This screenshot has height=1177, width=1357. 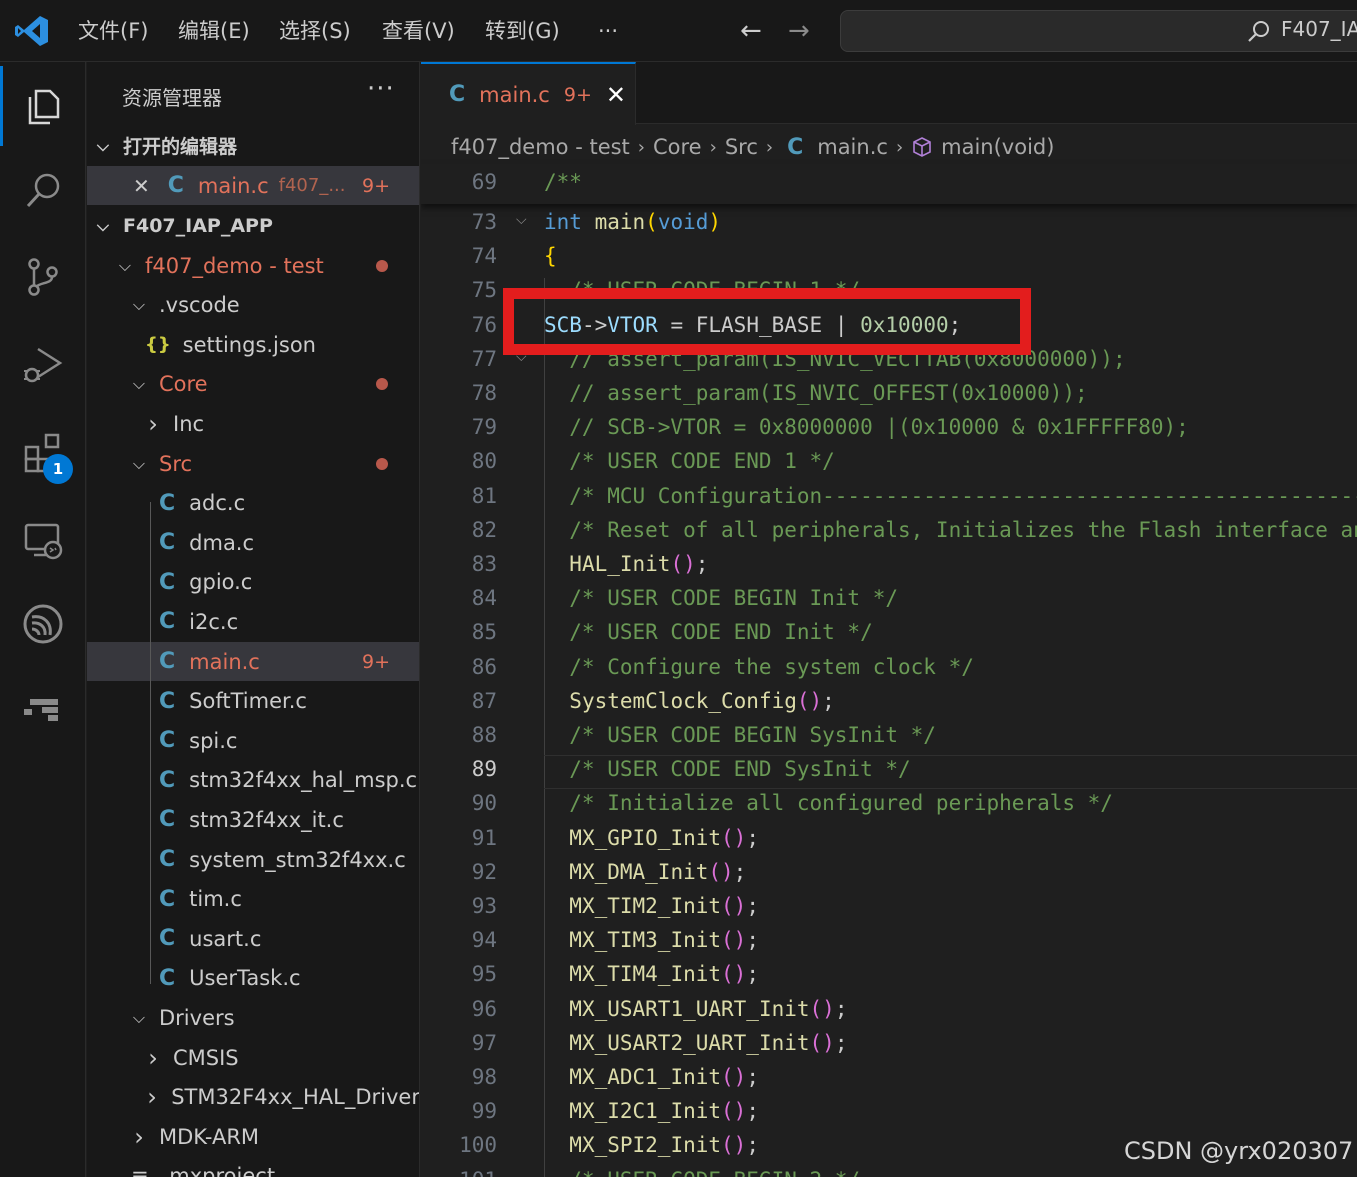 I want to click on code-line: SystemClock_Config();, so click(x=702, y=700).